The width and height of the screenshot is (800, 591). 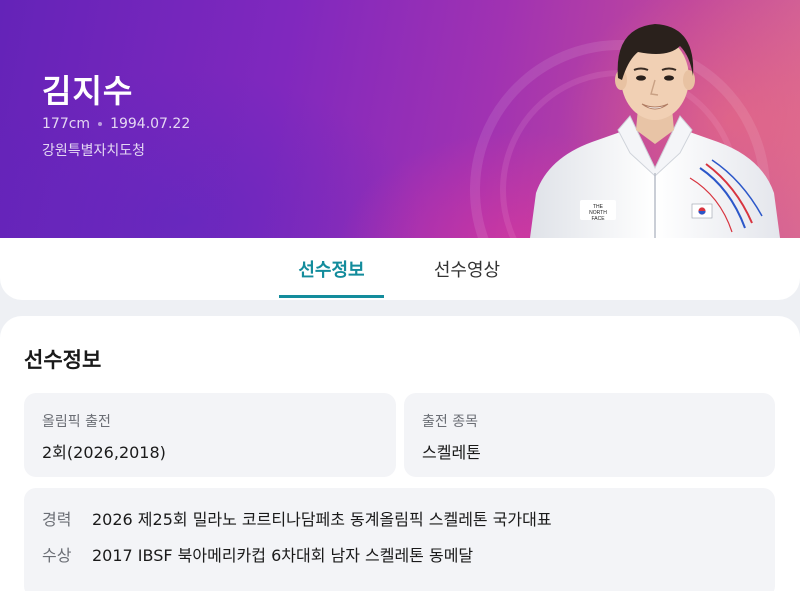 I want to click on event-value: 스켈레톤, so click(x=451, y=452).